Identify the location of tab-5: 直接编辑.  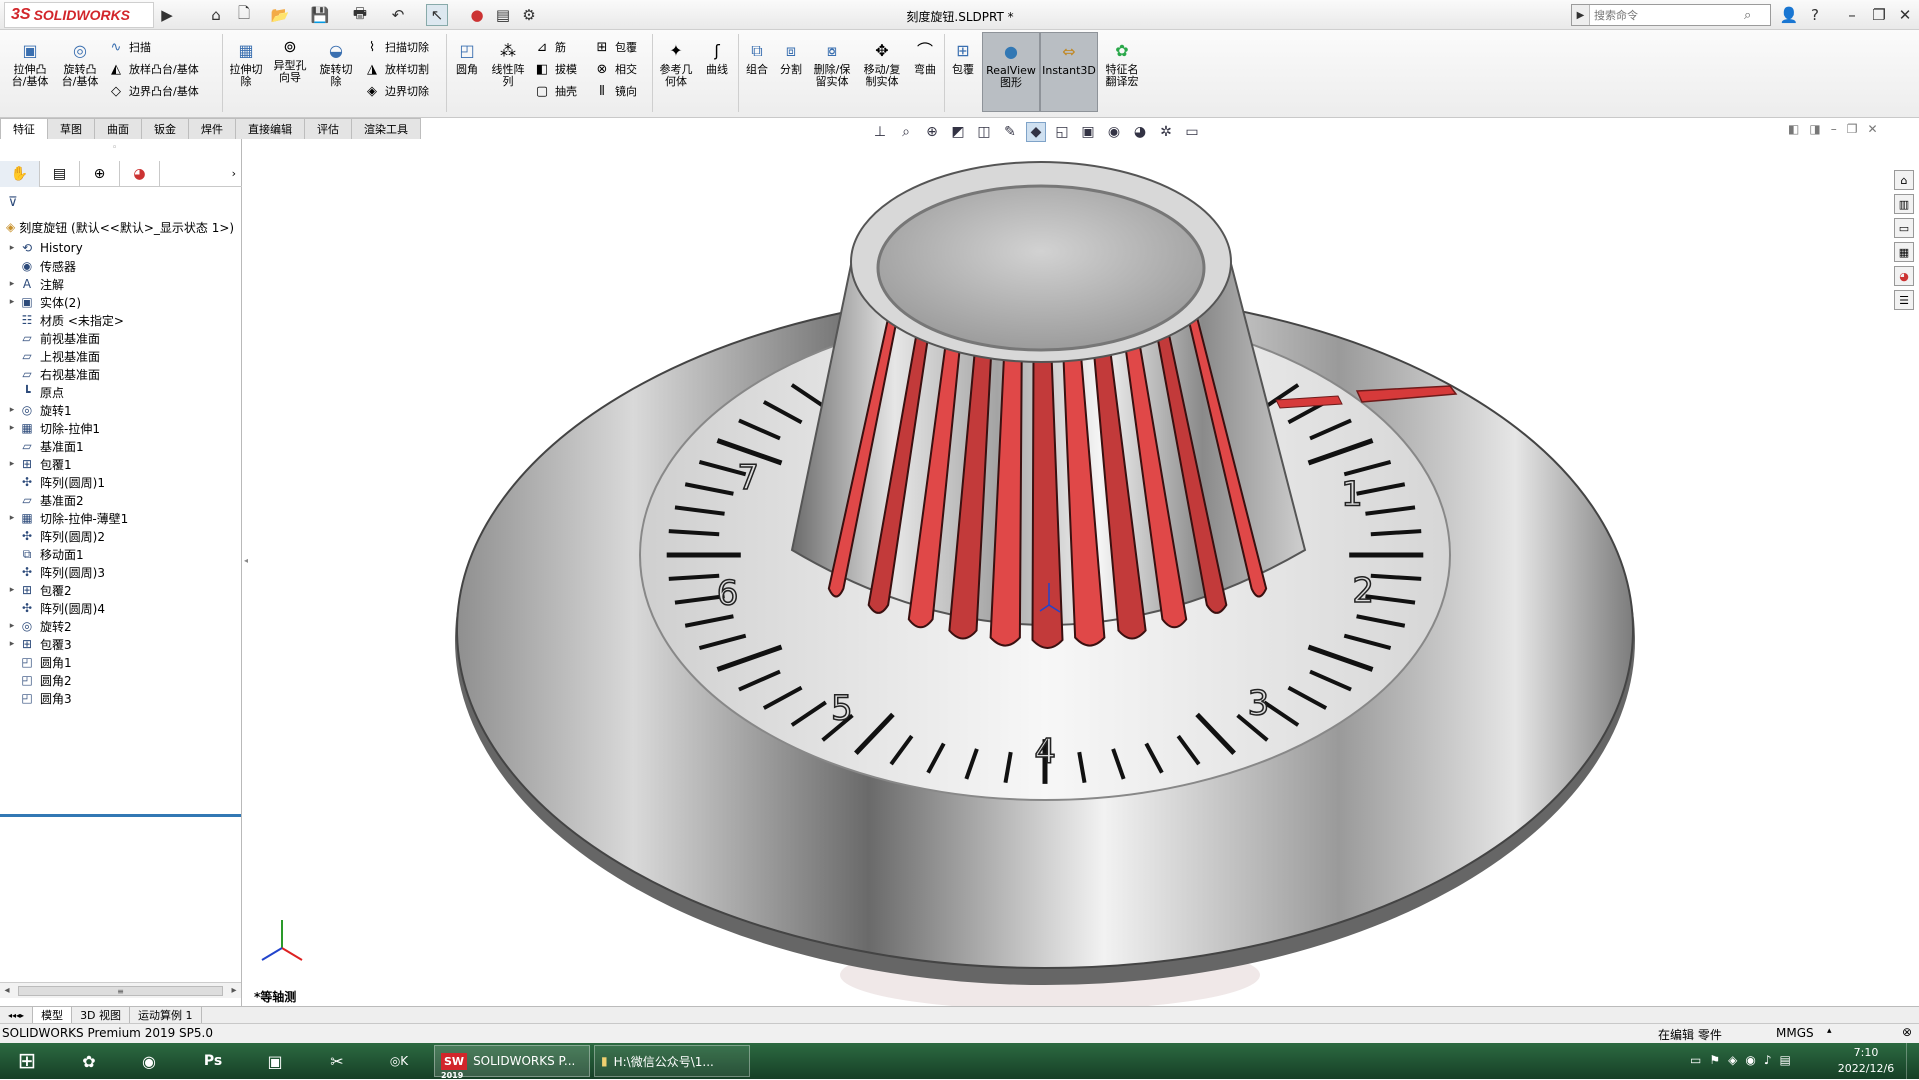
(270, 128).